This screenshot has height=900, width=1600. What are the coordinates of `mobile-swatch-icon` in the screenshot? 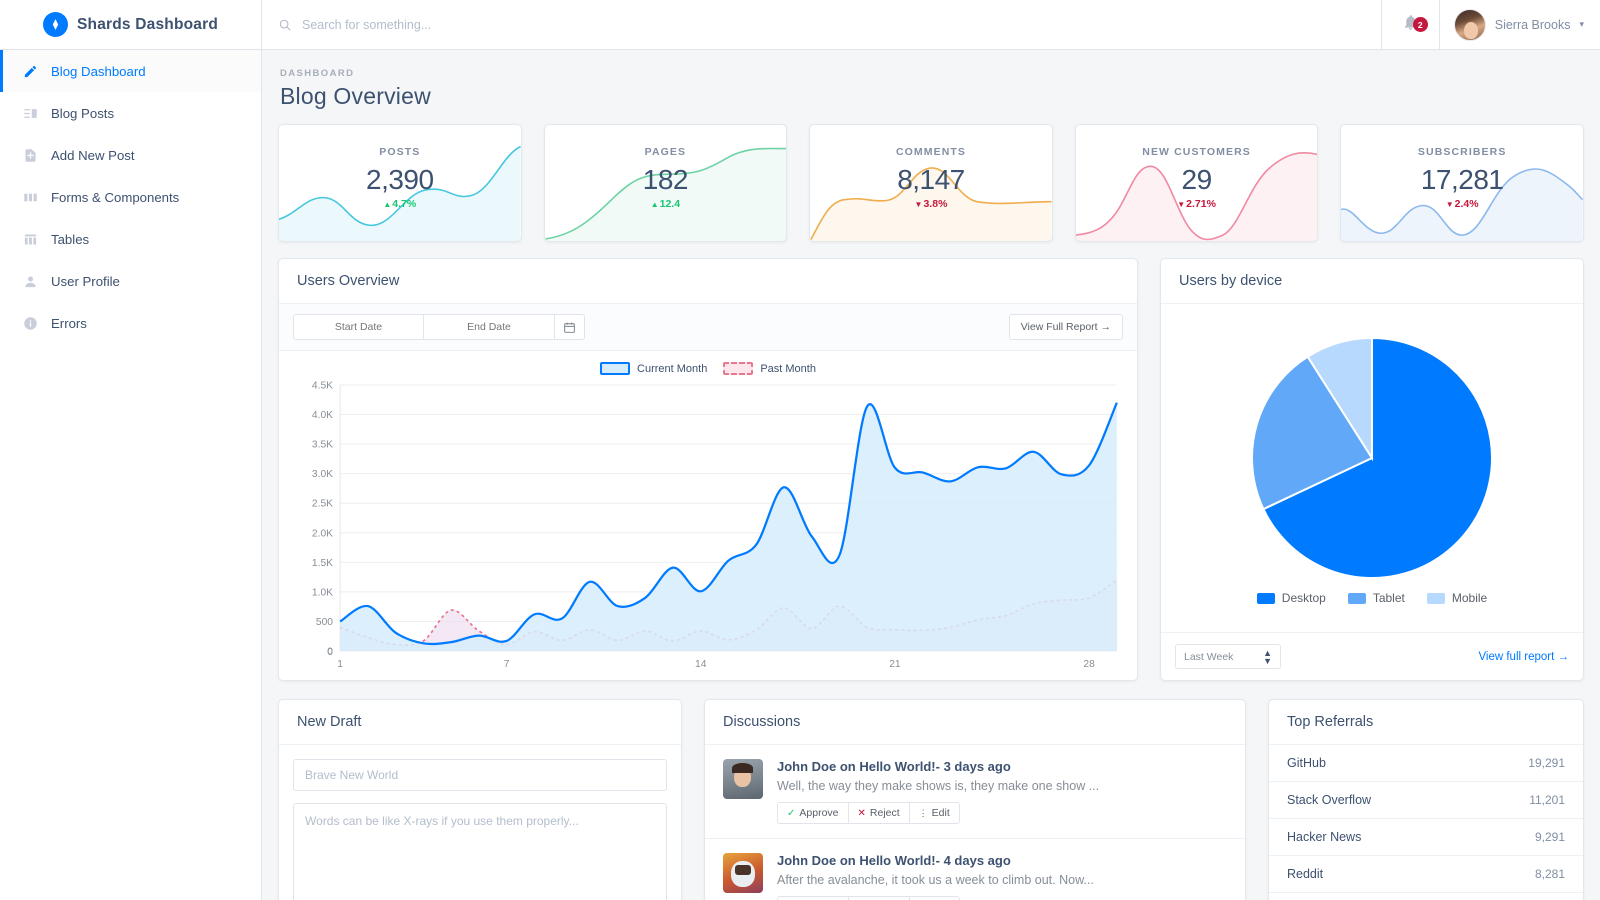 It's located at (1435, 598).